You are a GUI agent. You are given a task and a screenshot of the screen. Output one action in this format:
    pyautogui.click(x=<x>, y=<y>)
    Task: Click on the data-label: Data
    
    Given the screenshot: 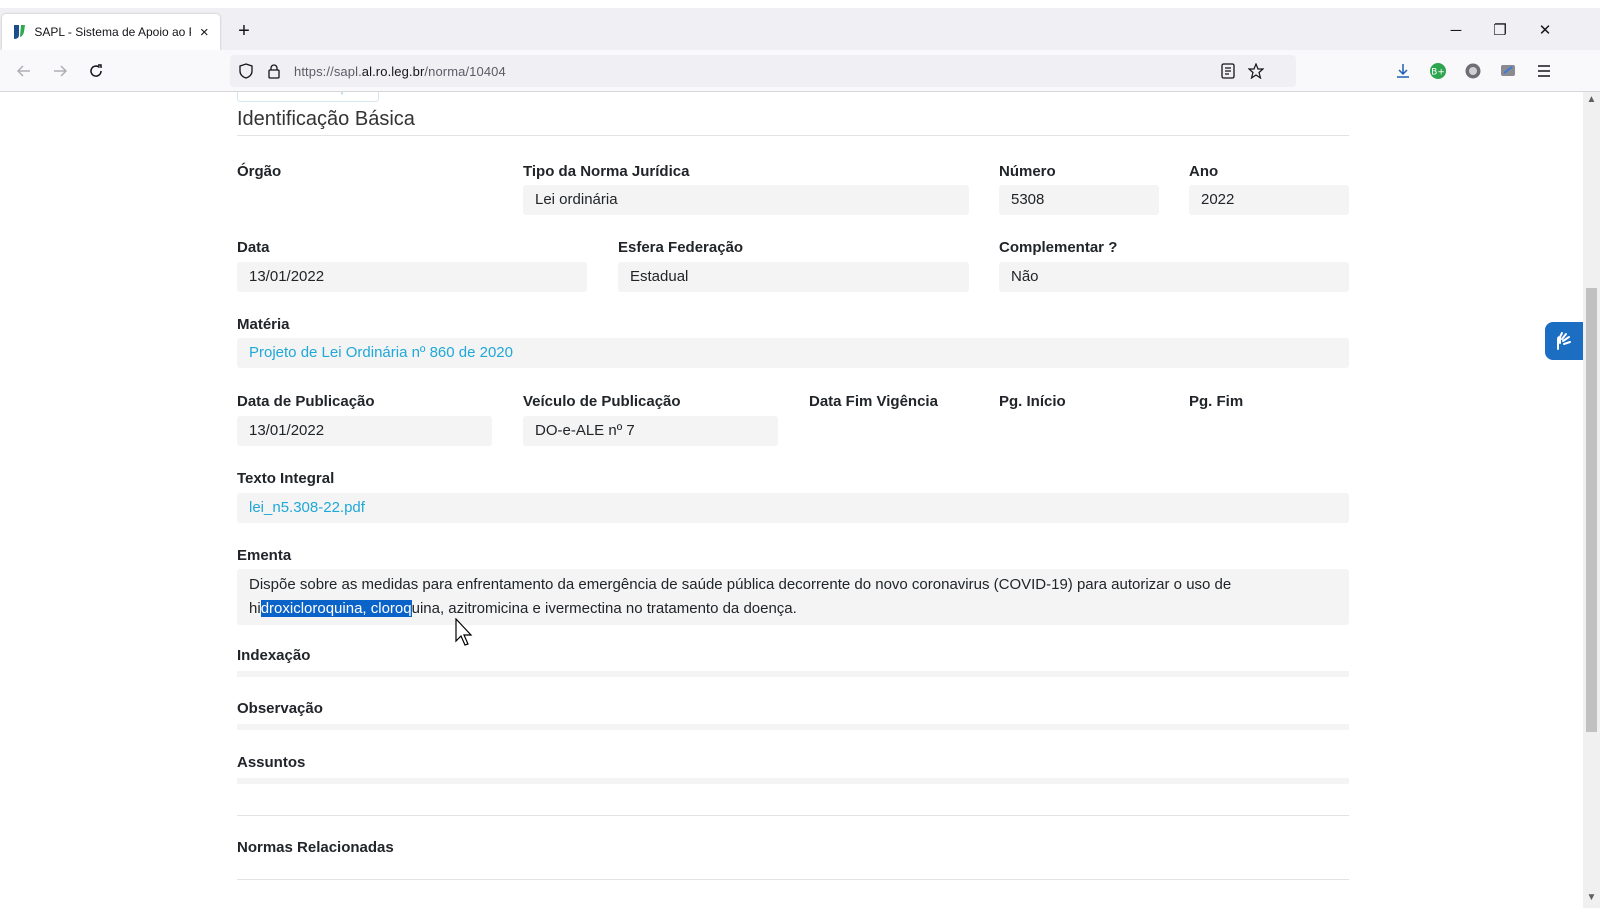 What is the action you would take?
    pyautogui.click(x=253, y=247)
    